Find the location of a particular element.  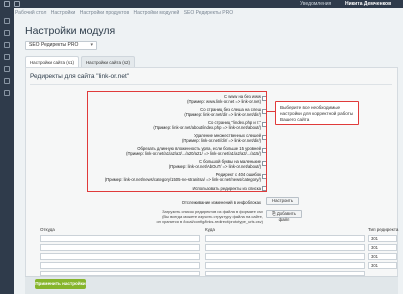

chevron-down-icon: ▾ is located at coordinates (91, 45).